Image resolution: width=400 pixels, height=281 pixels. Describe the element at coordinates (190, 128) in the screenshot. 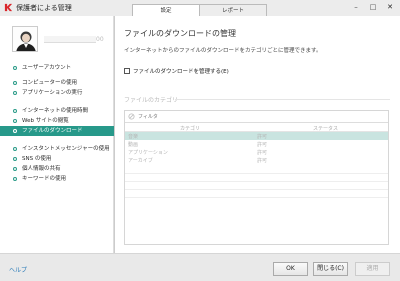

I see `column-header-category: カテゴリ` at that location.